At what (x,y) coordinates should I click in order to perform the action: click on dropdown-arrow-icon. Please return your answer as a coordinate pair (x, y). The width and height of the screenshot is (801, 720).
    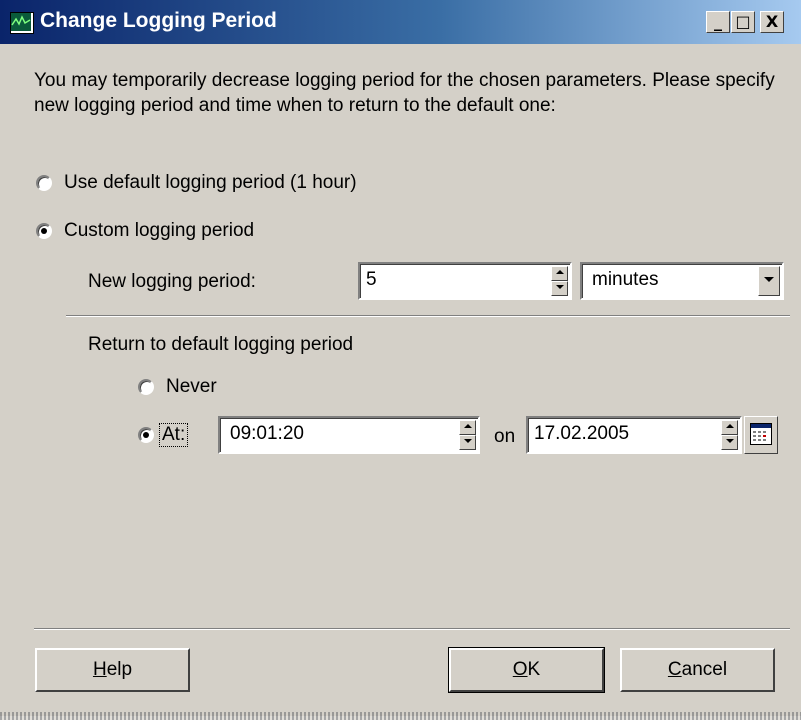
    Looking at the image, I should click on (769, 281).